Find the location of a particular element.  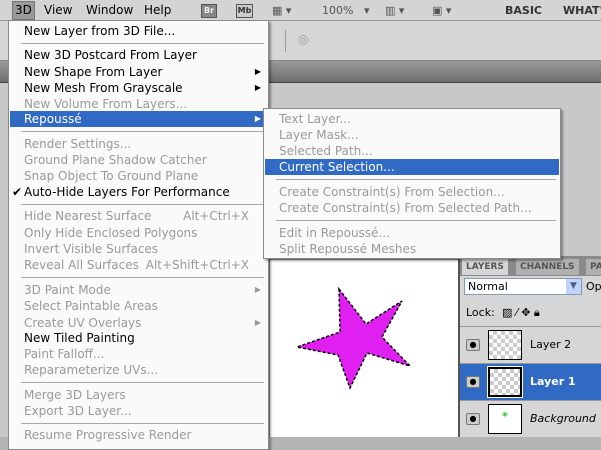

minibridge-button: Mb is located at coordinates (244, 11).